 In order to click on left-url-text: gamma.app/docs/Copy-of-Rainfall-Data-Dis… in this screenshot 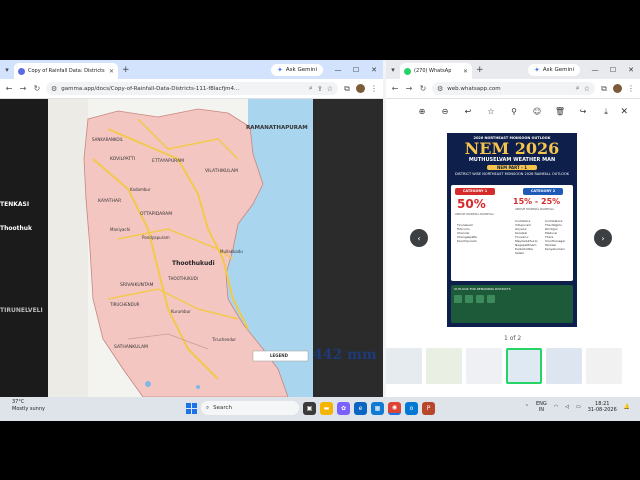, I will do `click(150, 88)`.